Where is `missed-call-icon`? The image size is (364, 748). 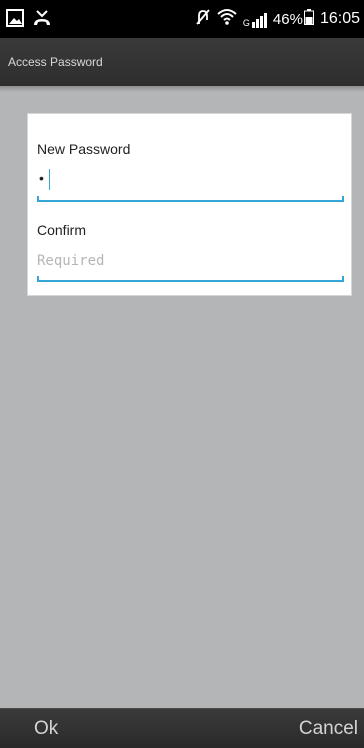
missed-call-icon is located at coordinates (42, 20).